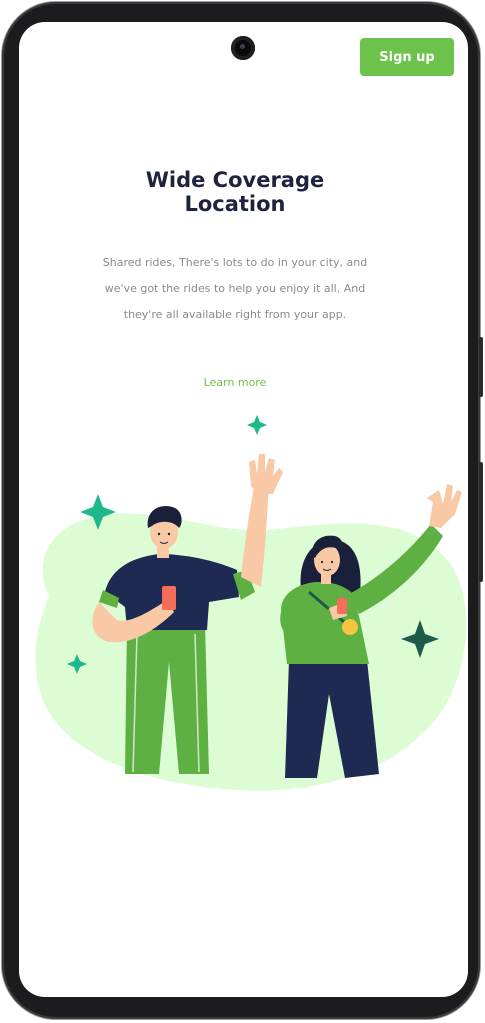  I want to click on page-title: Wide Coverage Location, so click(235, 192).